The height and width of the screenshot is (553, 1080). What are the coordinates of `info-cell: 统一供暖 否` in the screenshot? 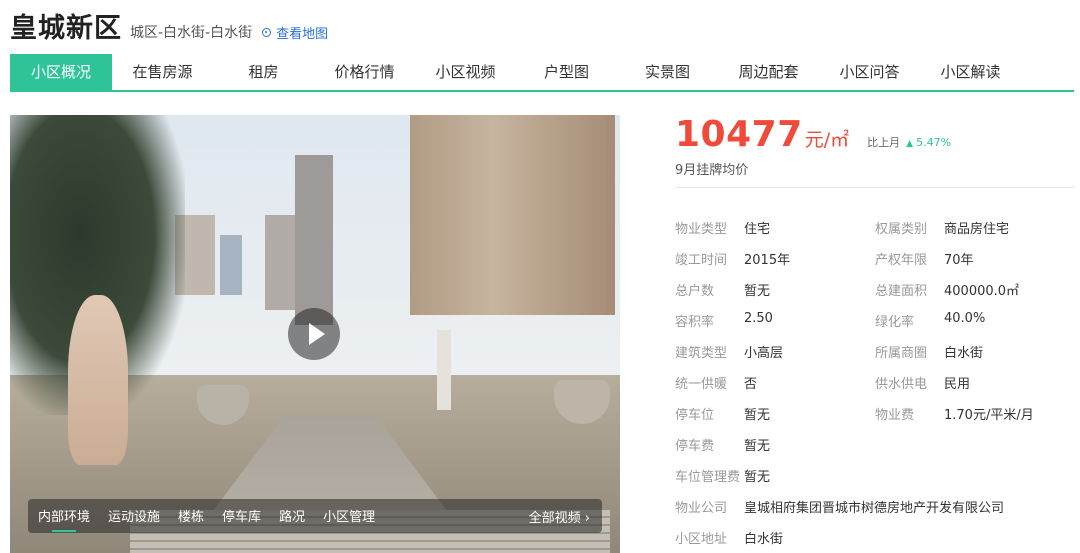 It's located at (775, 382).